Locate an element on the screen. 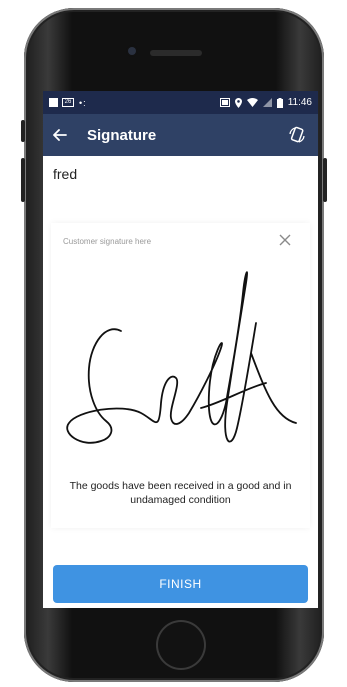  signal-icon is located at coordinates (267, 102).